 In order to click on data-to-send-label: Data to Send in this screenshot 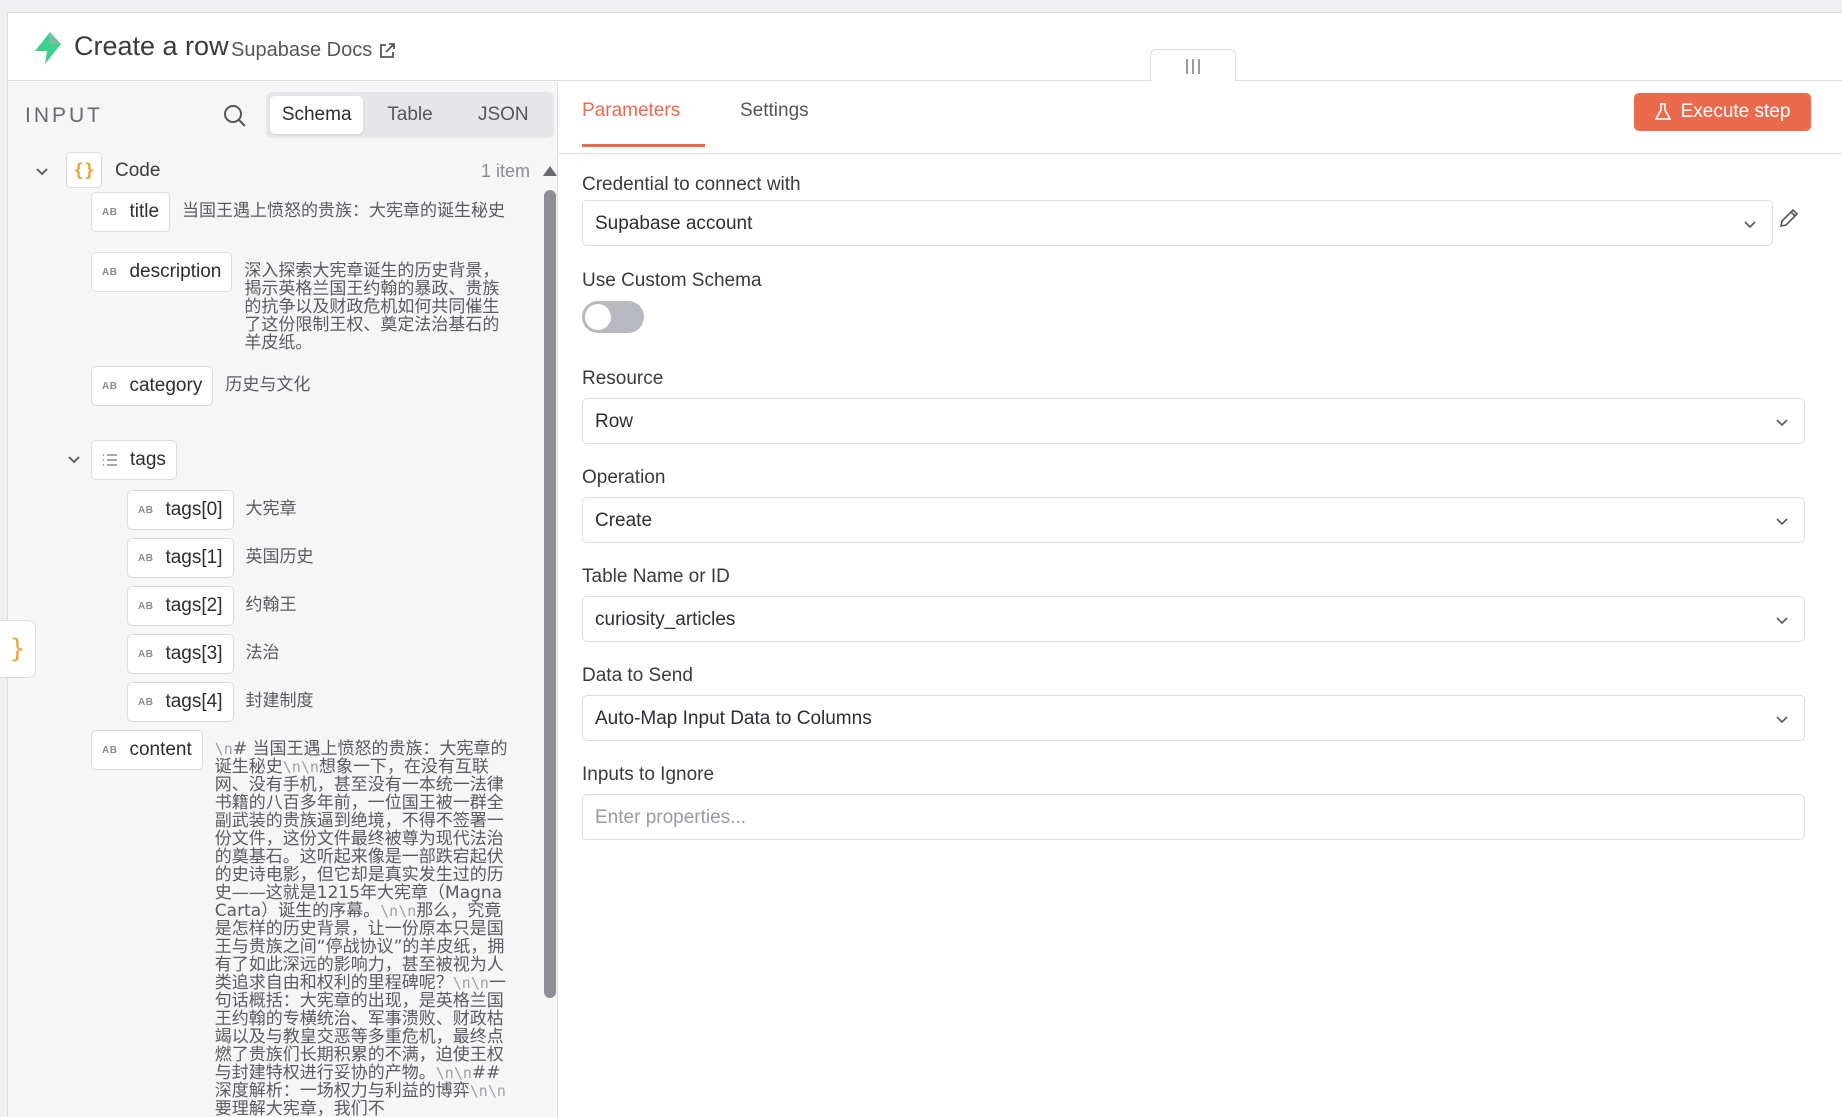, I will do `click(637, 675)`.